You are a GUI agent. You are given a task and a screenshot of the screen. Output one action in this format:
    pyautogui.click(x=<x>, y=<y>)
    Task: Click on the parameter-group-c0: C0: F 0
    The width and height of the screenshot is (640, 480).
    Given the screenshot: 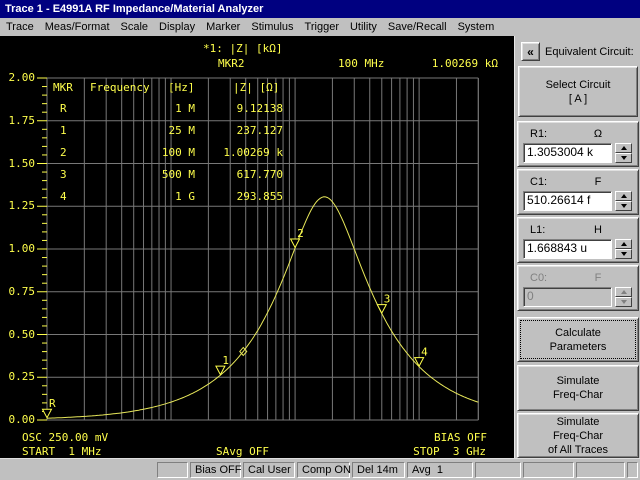 What is the action you would take?
    pyautogui.click(x=578, y=288)
    